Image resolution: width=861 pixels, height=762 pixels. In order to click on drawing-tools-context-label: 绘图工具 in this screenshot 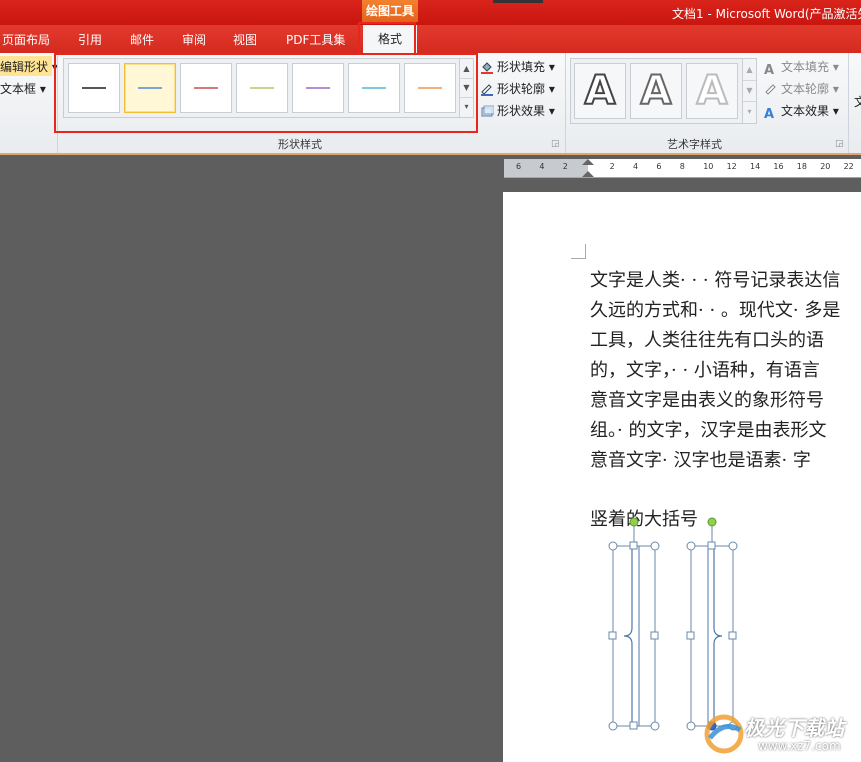, I will do `click(390, 11)`.